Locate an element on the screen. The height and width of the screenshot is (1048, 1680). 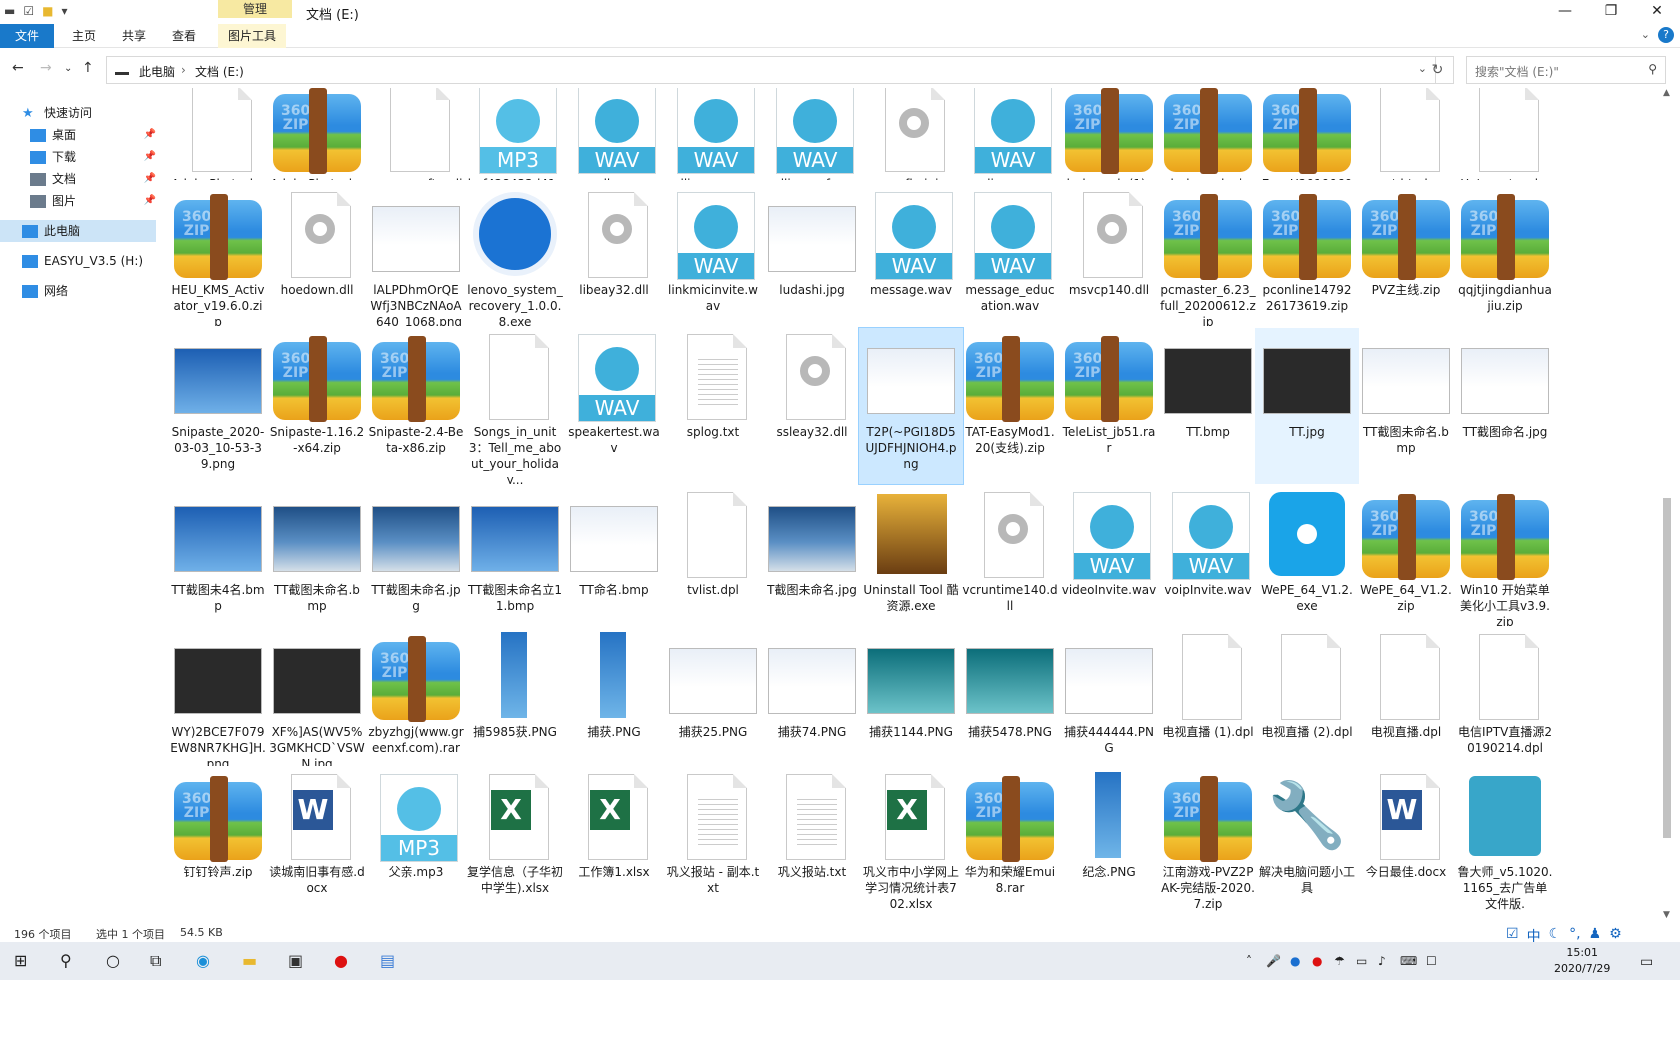
file-item: W 读城南旧事有感.docx is located at coordinates (317, 842).